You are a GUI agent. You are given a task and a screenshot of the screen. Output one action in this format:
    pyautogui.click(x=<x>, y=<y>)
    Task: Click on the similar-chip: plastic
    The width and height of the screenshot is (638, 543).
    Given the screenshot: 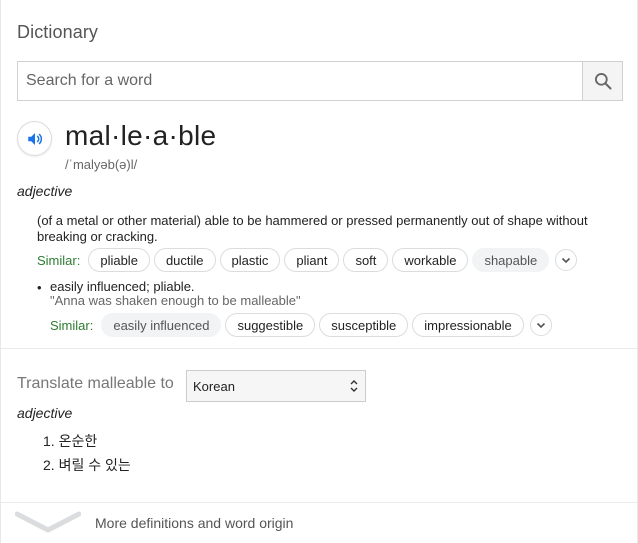 What is the action you would take?
    pyautogui.click(x=250, y=260)
    